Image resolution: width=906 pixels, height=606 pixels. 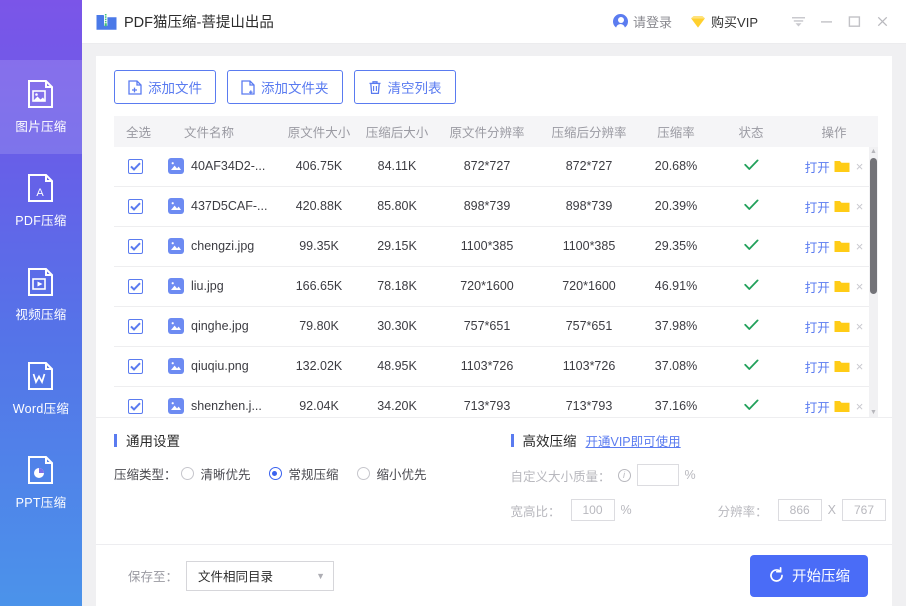 What do you see at coordinates (751, 246) in the screenshot?
I see `check-icon` at bounding box center [751, 246].